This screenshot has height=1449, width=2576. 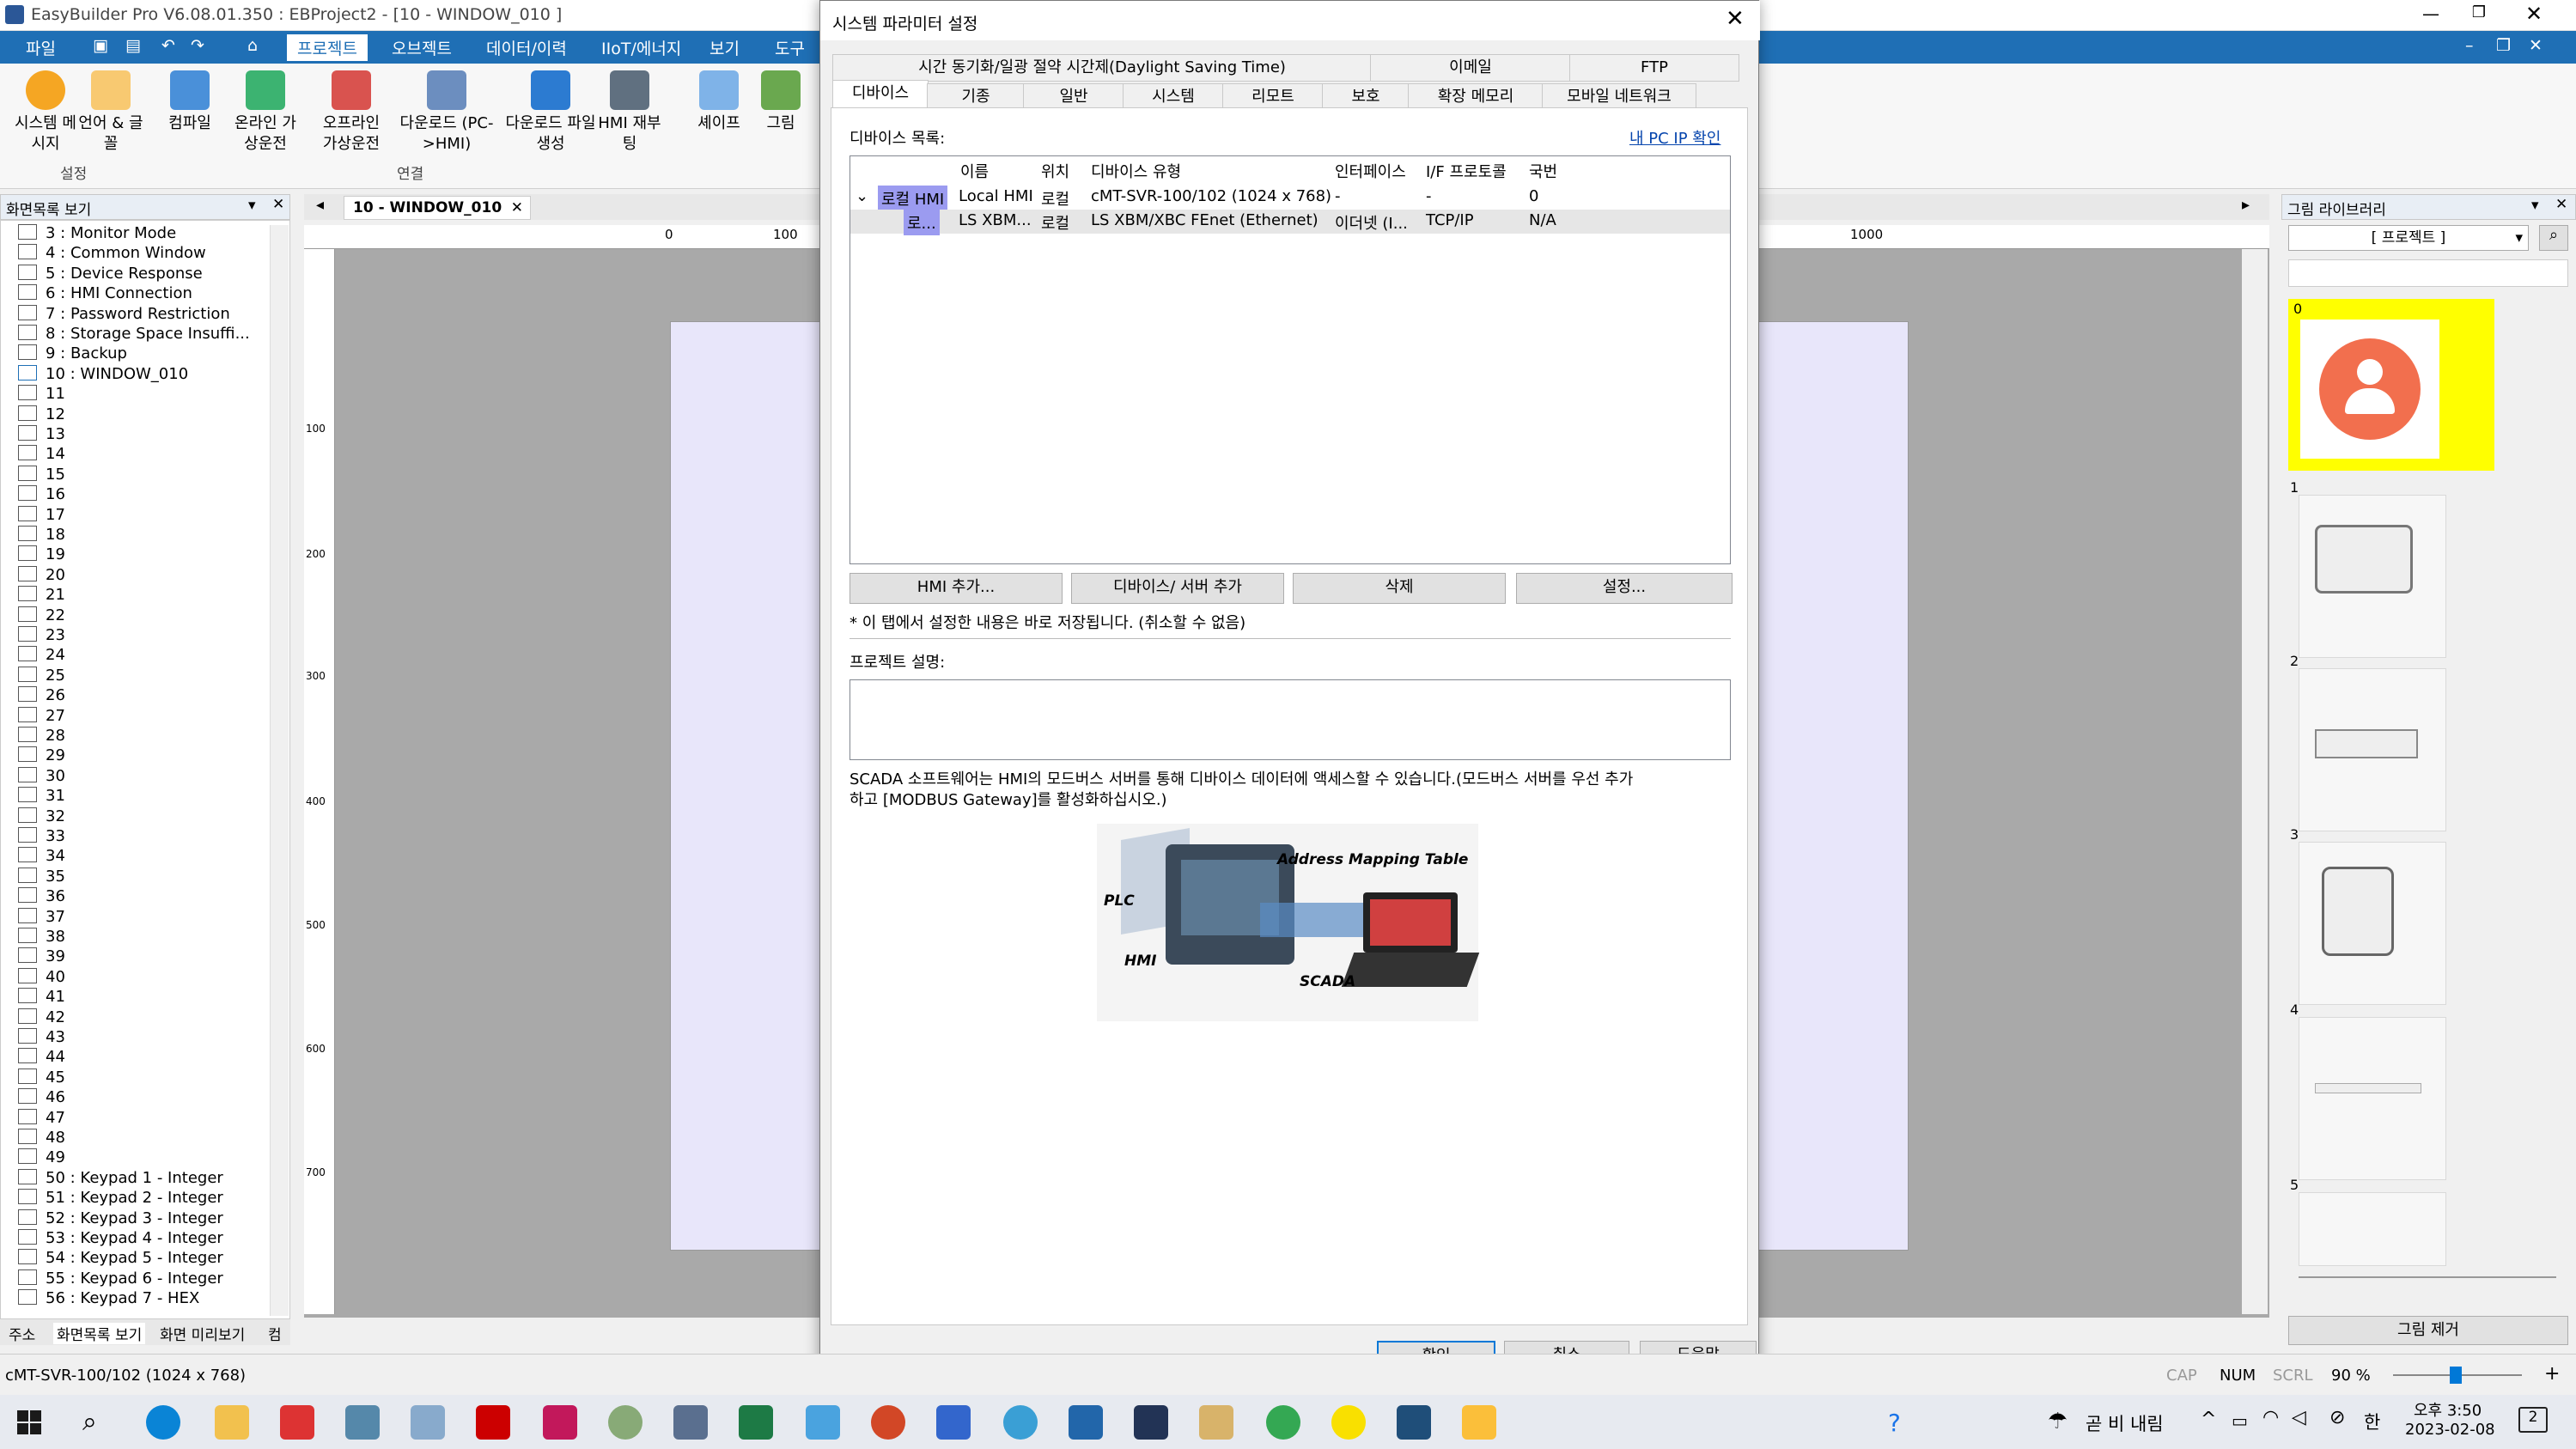 What do you see at coordinates (2469, 45) in the screenshot?
I see `mdi-minimize-button: –` at bounding box center [2469, 45].